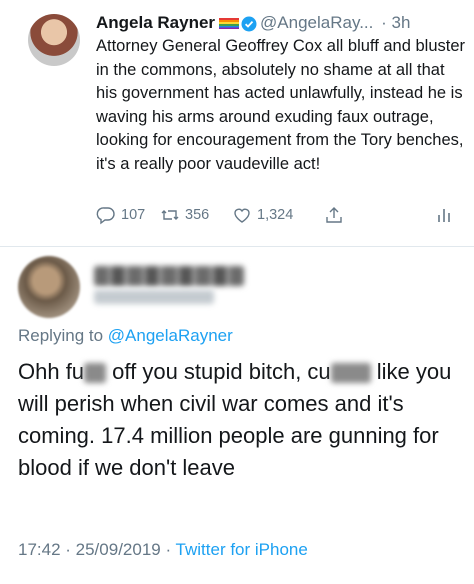 The image size is (474, 584). What do you see at coordinates (237, 246) in the screenshot?
I see `divider` at bounding box center [237, 246].